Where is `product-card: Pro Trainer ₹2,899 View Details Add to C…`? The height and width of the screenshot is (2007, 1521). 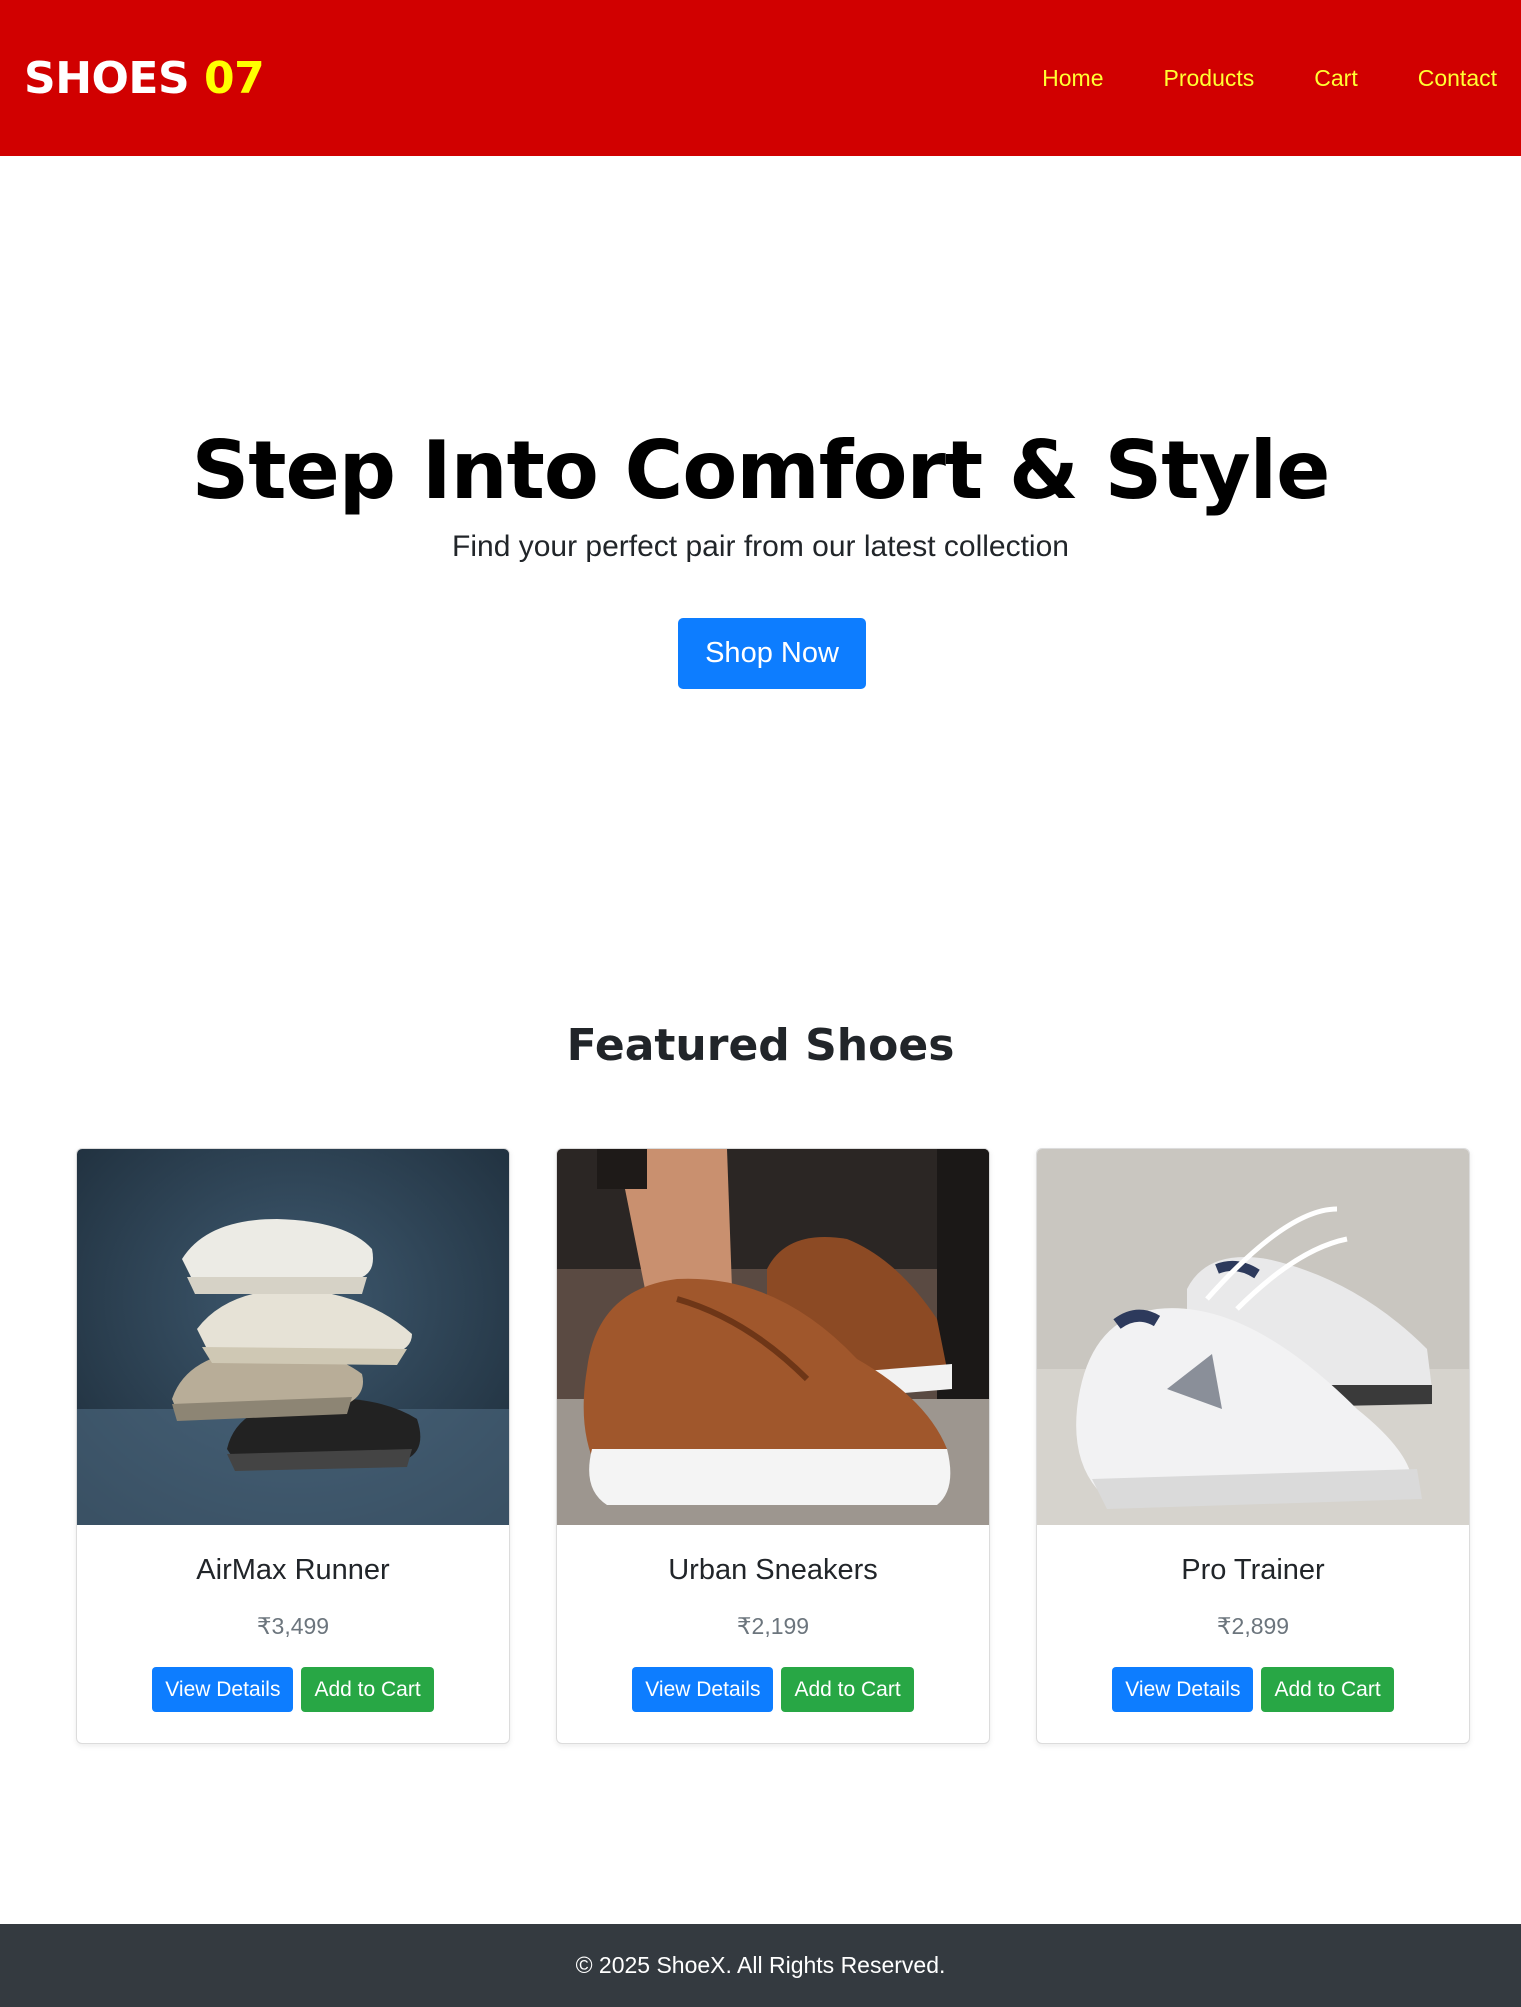
product-card: Pro Trainer ₹2,899 View Details Add to C… is located at coordinates (1253, 1446).